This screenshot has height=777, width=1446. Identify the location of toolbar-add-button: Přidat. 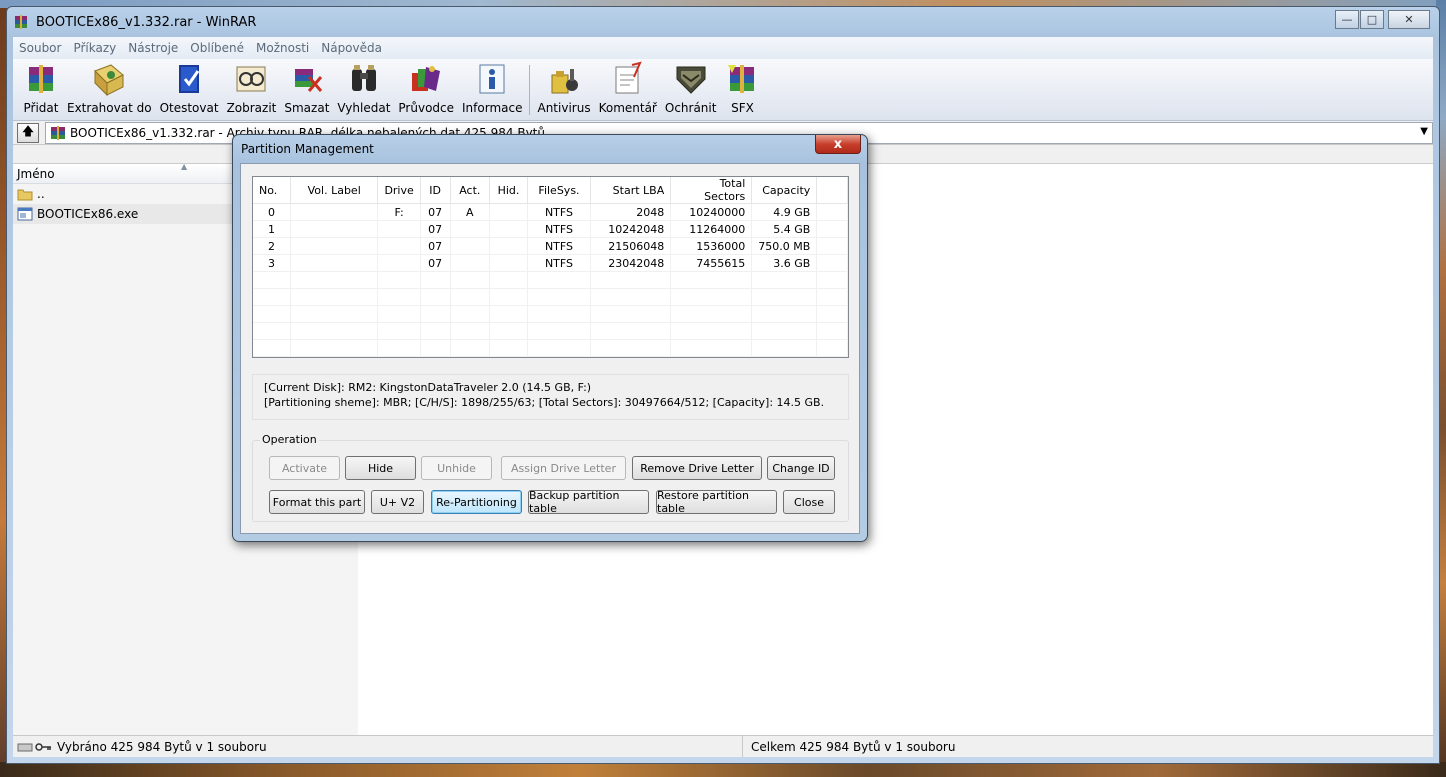
(41, 90).